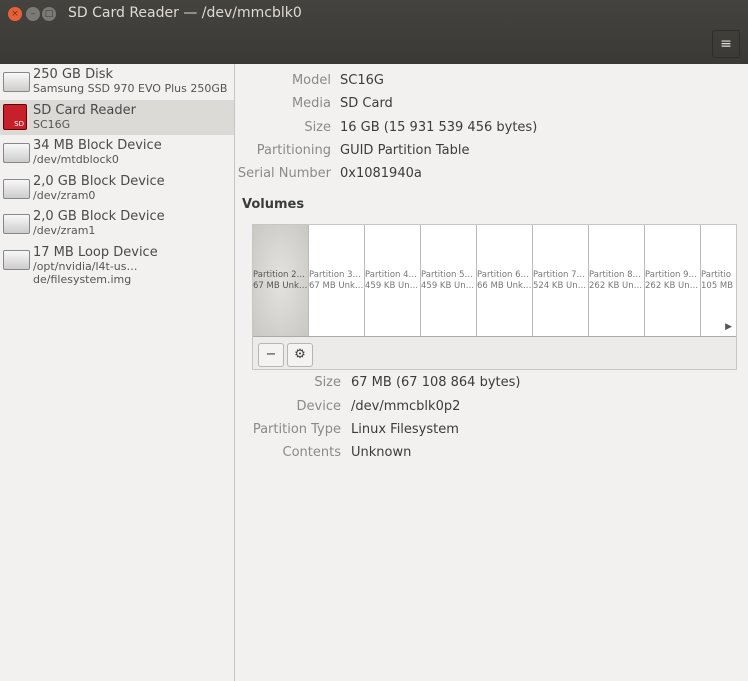  What do you see at coordinates (381, 452) in the screenshot?
I see `contents-value: Unknown` at bounding box center [381, 452].